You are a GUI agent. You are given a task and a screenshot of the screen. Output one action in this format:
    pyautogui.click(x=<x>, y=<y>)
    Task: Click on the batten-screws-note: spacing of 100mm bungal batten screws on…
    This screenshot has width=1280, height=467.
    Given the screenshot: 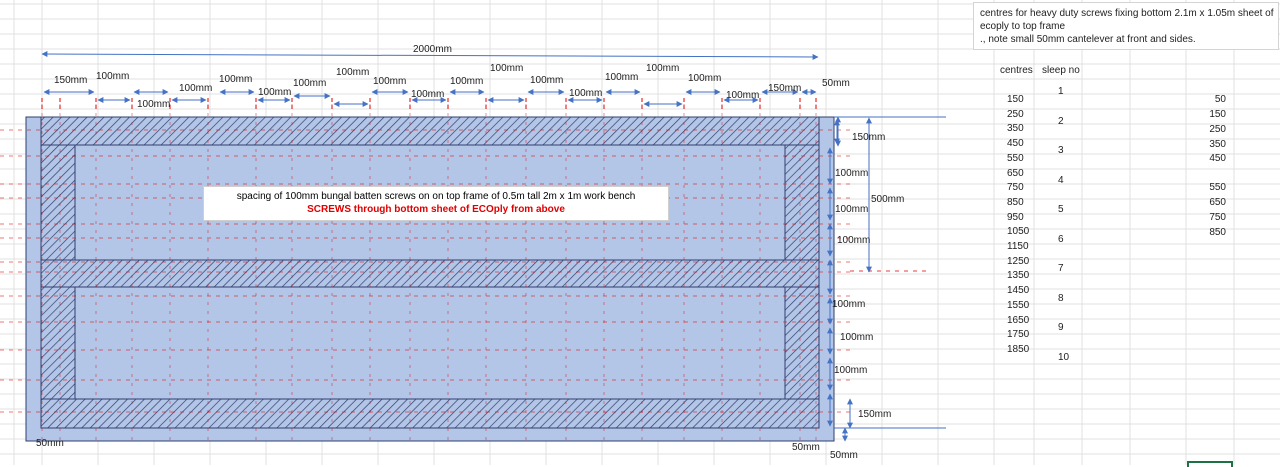 What is the action you would take?
    pyautogui.click(x=436, y=203)
    